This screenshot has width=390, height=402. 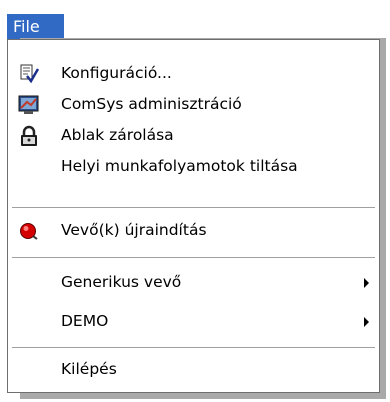 What do you see at coordinates (195, 20) in the screenshot?
I see `menubar: File` at bounding box center [195, 20].